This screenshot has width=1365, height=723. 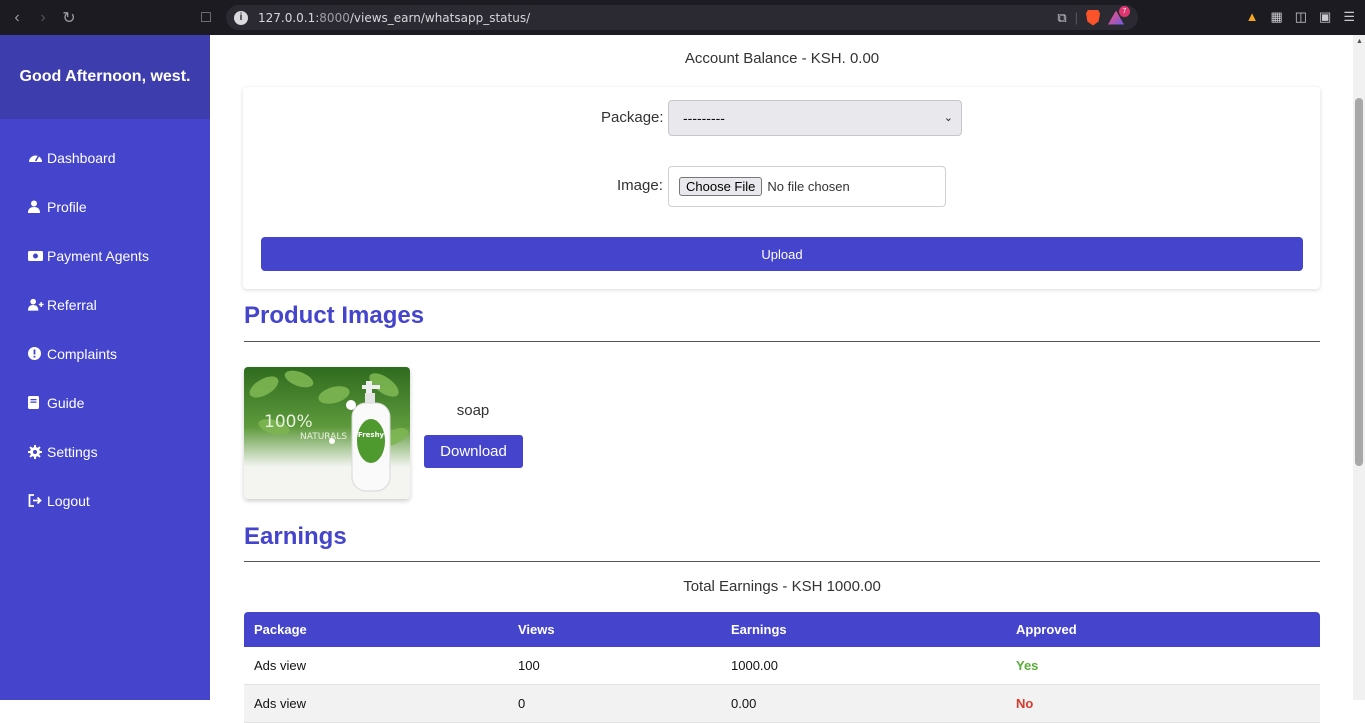 What do you see at coordinates (632, 117) in the screenshot?
I see `package-label: Package:` at bounding box center [632, 117].